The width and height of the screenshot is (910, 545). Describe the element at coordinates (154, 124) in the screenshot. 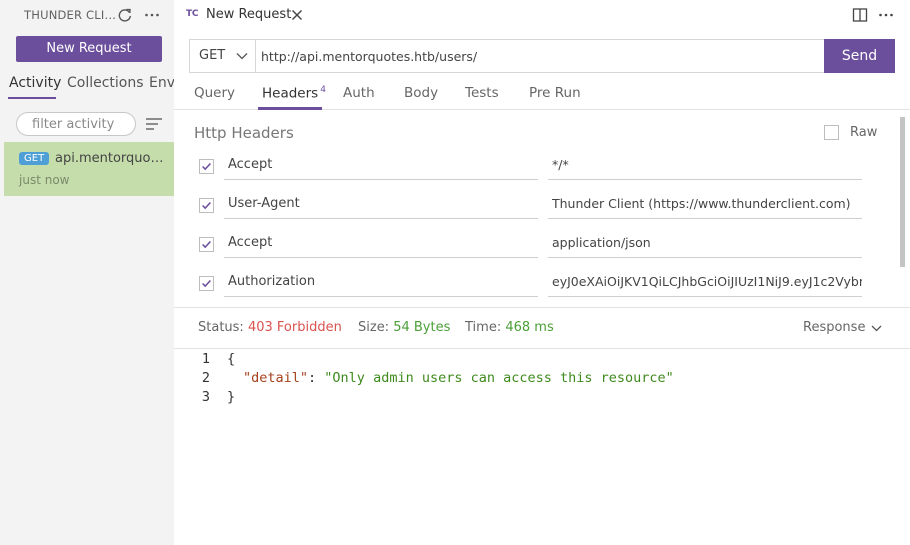

I see `sort-icon` at that location.